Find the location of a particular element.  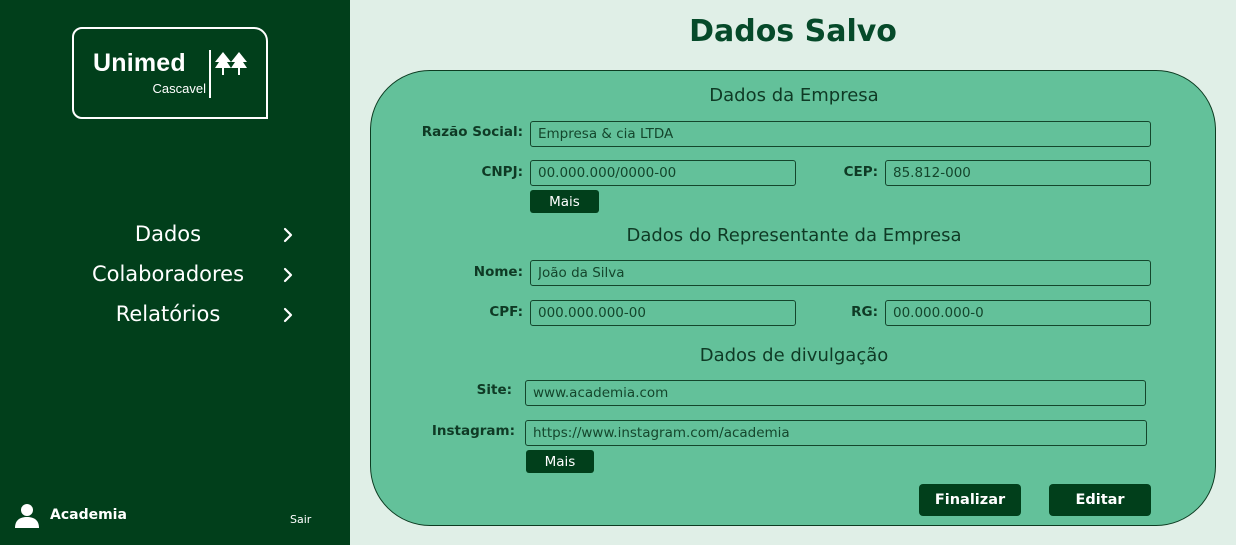

cep-label: CEP: is located at coordinates (860, 172).